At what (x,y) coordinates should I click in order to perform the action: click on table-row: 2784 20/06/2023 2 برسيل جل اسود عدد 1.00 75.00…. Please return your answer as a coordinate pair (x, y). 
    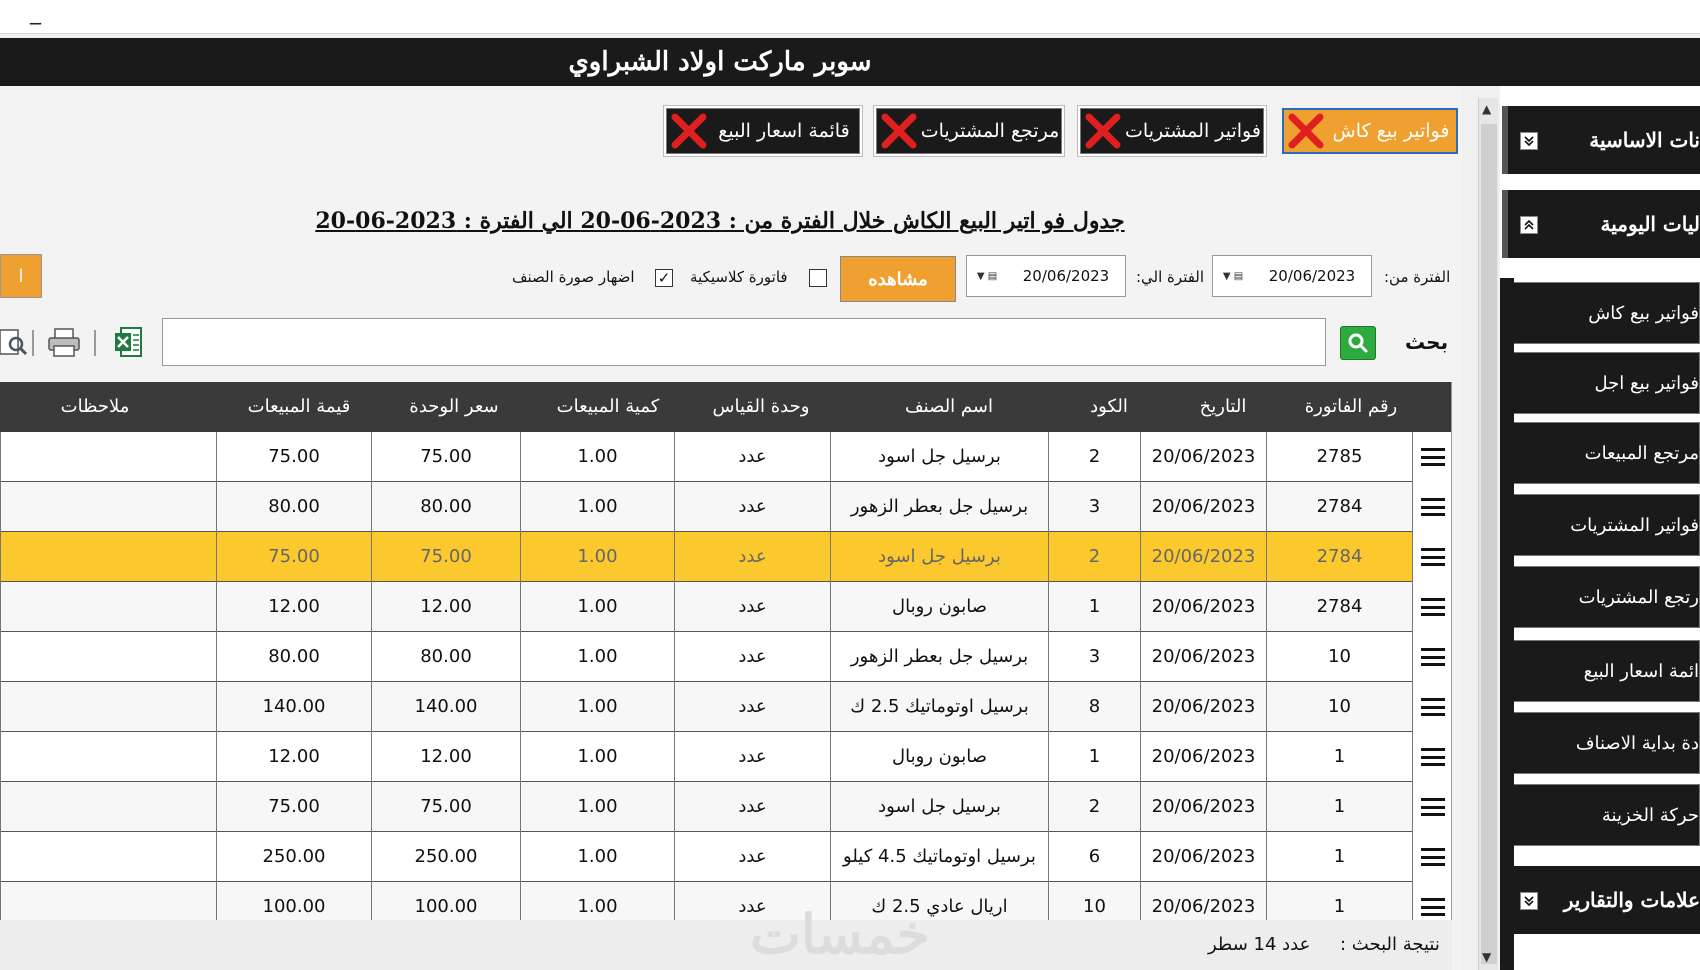
    Looking at the image, I should click on (725, 557).